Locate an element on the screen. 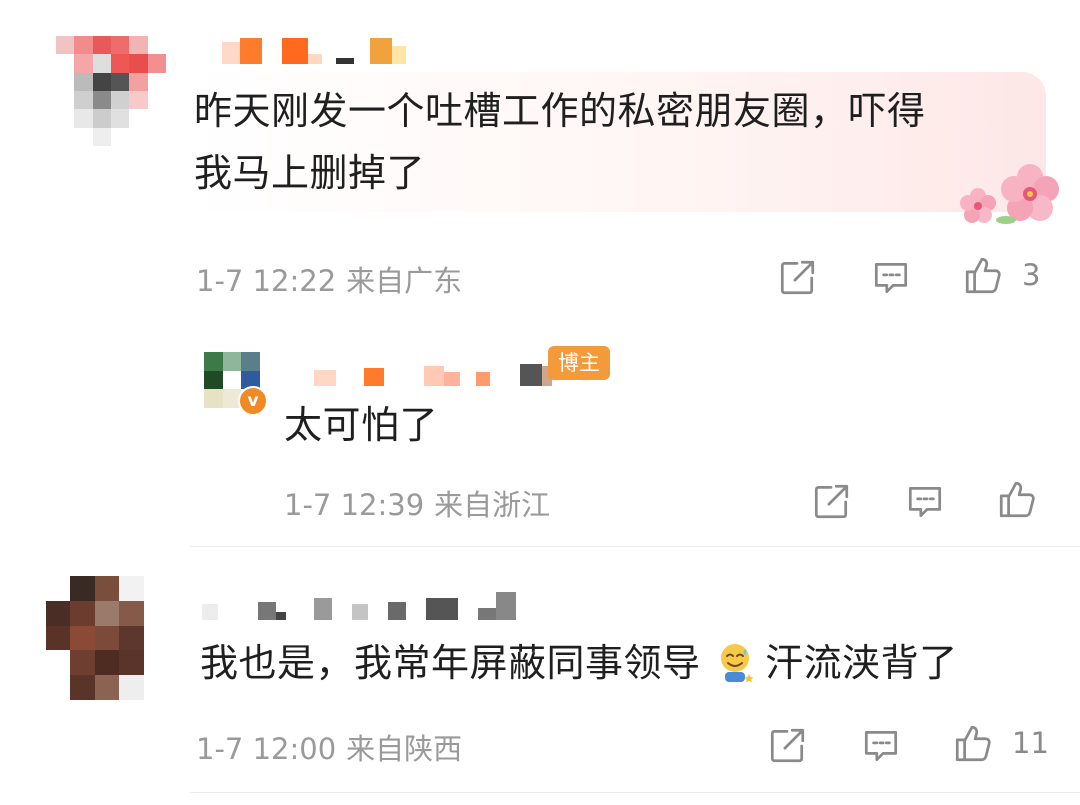 This screenshot has height=805, width=1080. comment-meta: 1-7 12:00 来自陕西 is located at coordinates (334, 747).